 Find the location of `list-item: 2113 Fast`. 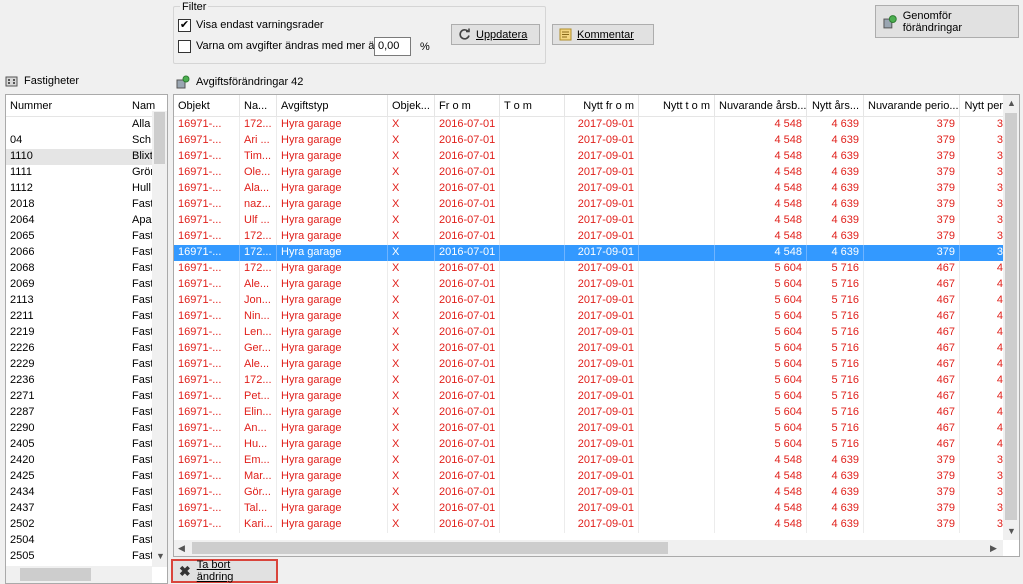

list-item: 2113 Fast is located at coordinates (86, 301).